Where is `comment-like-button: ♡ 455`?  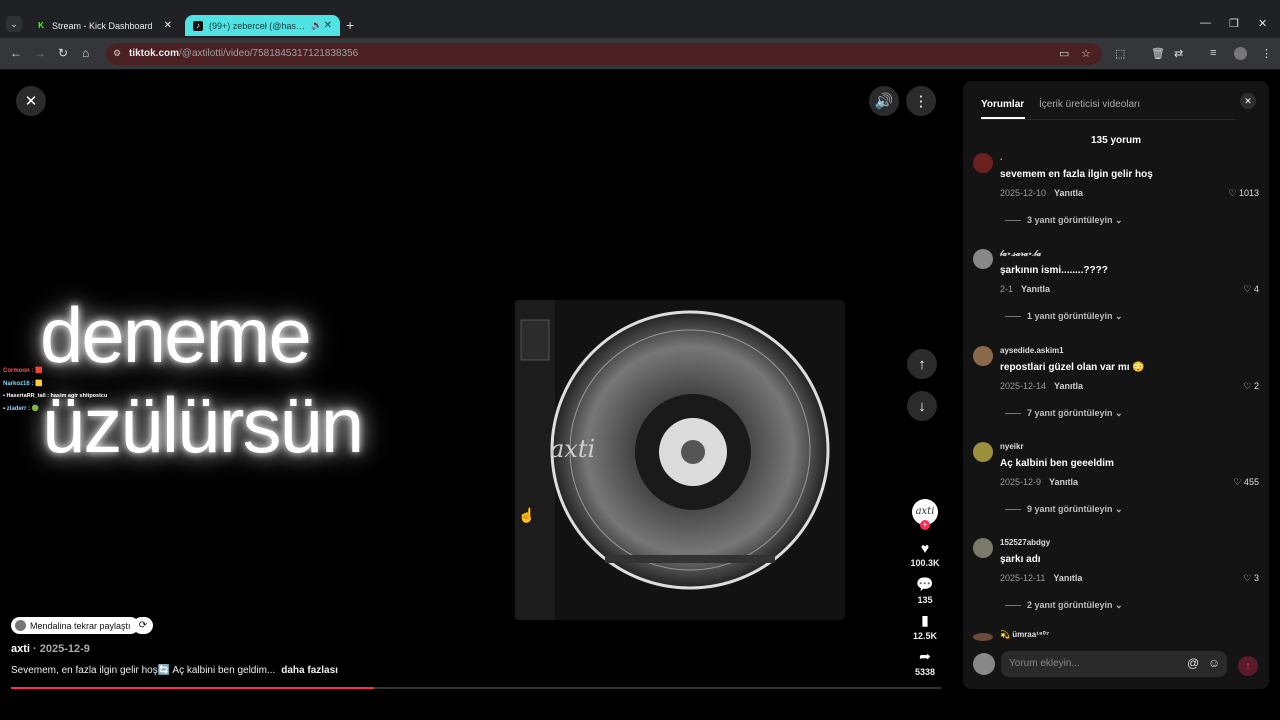 comment-like-button: ♡ 455 is located at coordinates (1246, 482).